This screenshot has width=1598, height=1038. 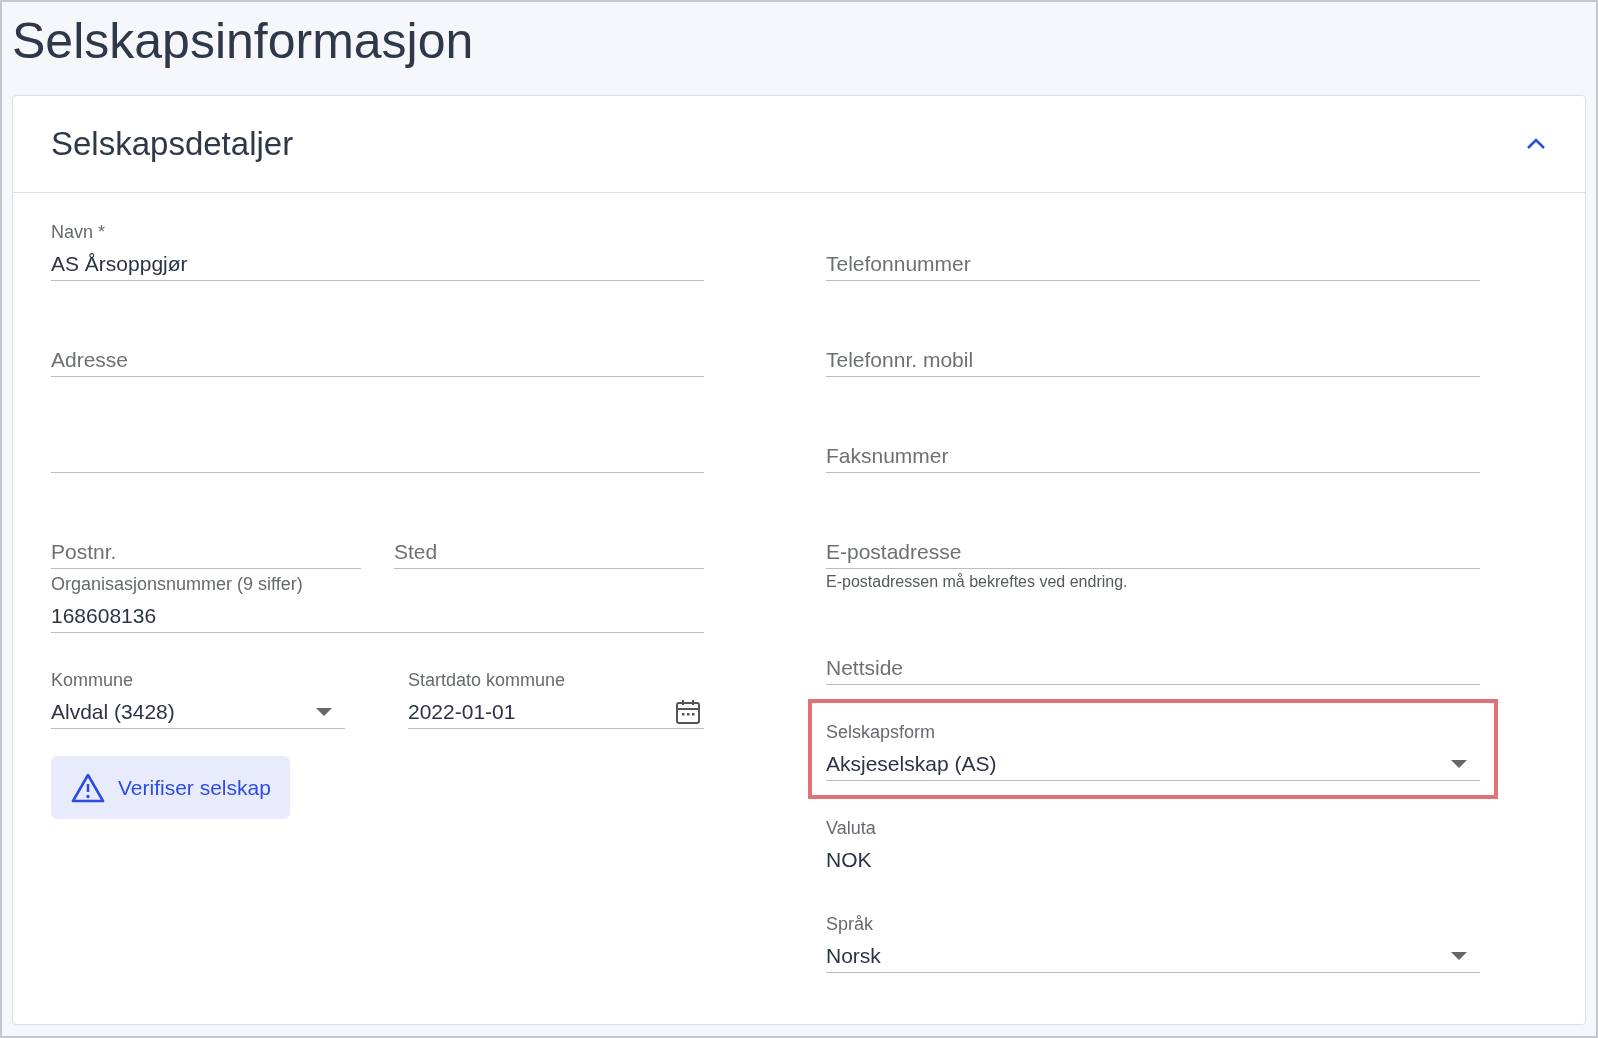 I want to click on field-label: Kommune, so click(x=93, y=680).